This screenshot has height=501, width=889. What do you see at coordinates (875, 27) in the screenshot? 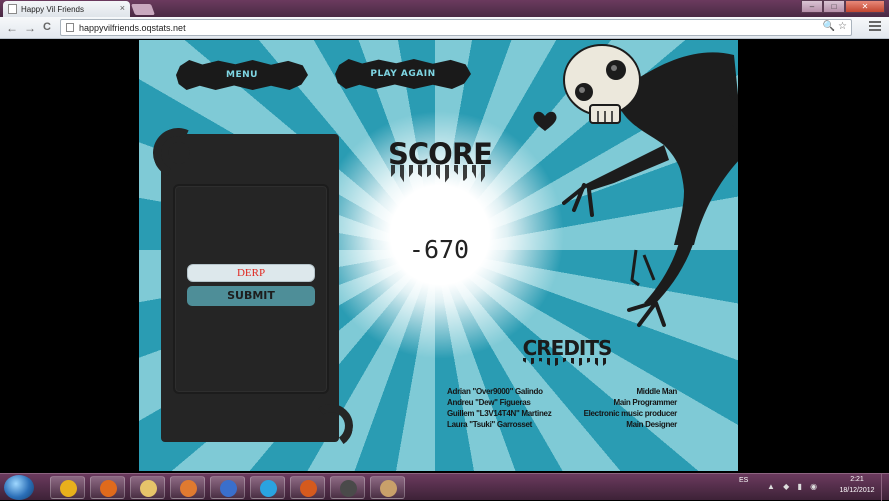
I see `settings-menu-icon` at bounding box center [875, 27].